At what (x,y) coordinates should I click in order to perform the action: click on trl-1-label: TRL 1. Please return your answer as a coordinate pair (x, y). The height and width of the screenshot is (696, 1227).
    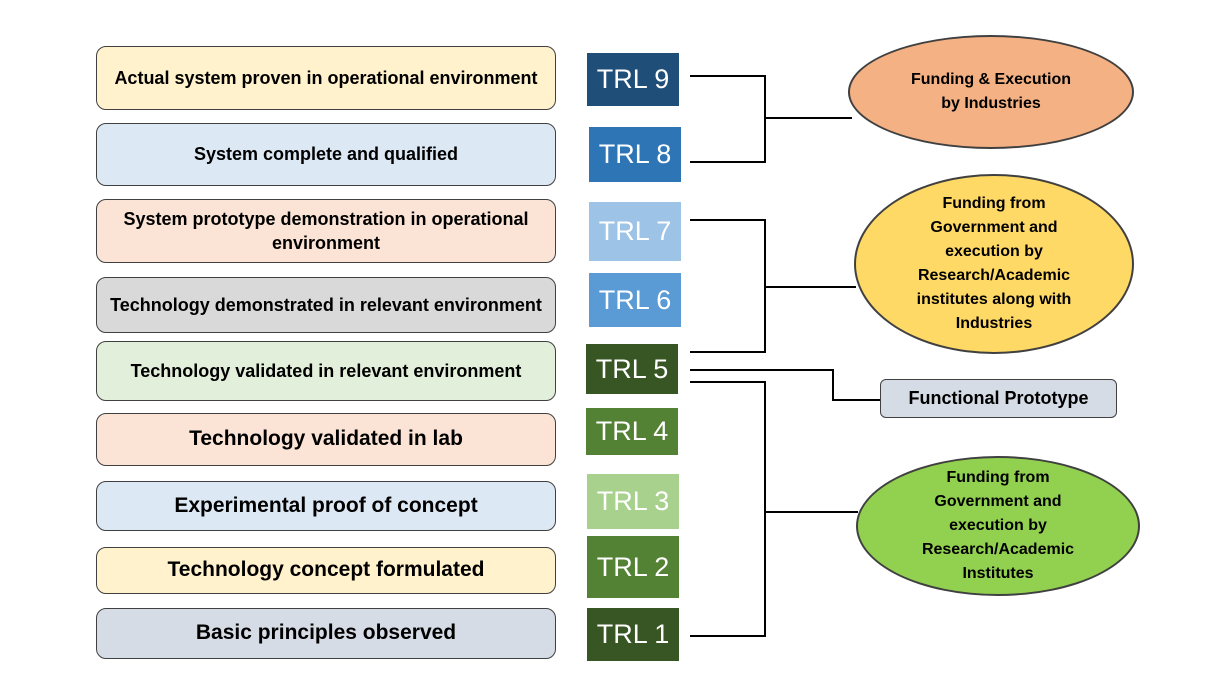
    Looking at the image, I should click on (633, 634).